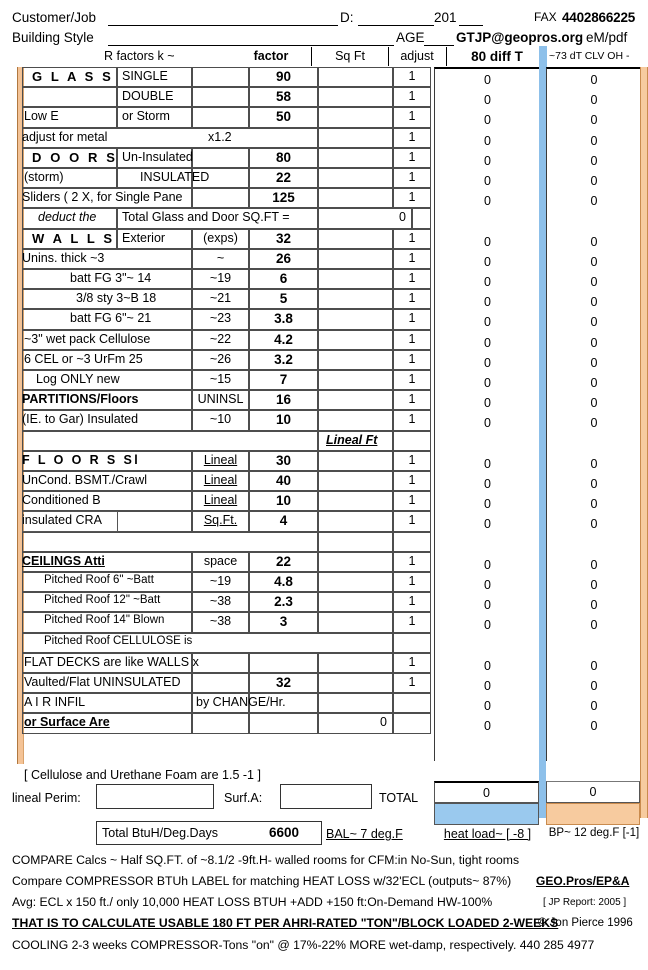 Image resolution: width=648 pixels, height=970 pixels. Describe the element at coordinates (226, 582) in the screenshot. I see `table-row: Pitched Roof 6" ~Batt ~19 4.8 1` at that location.